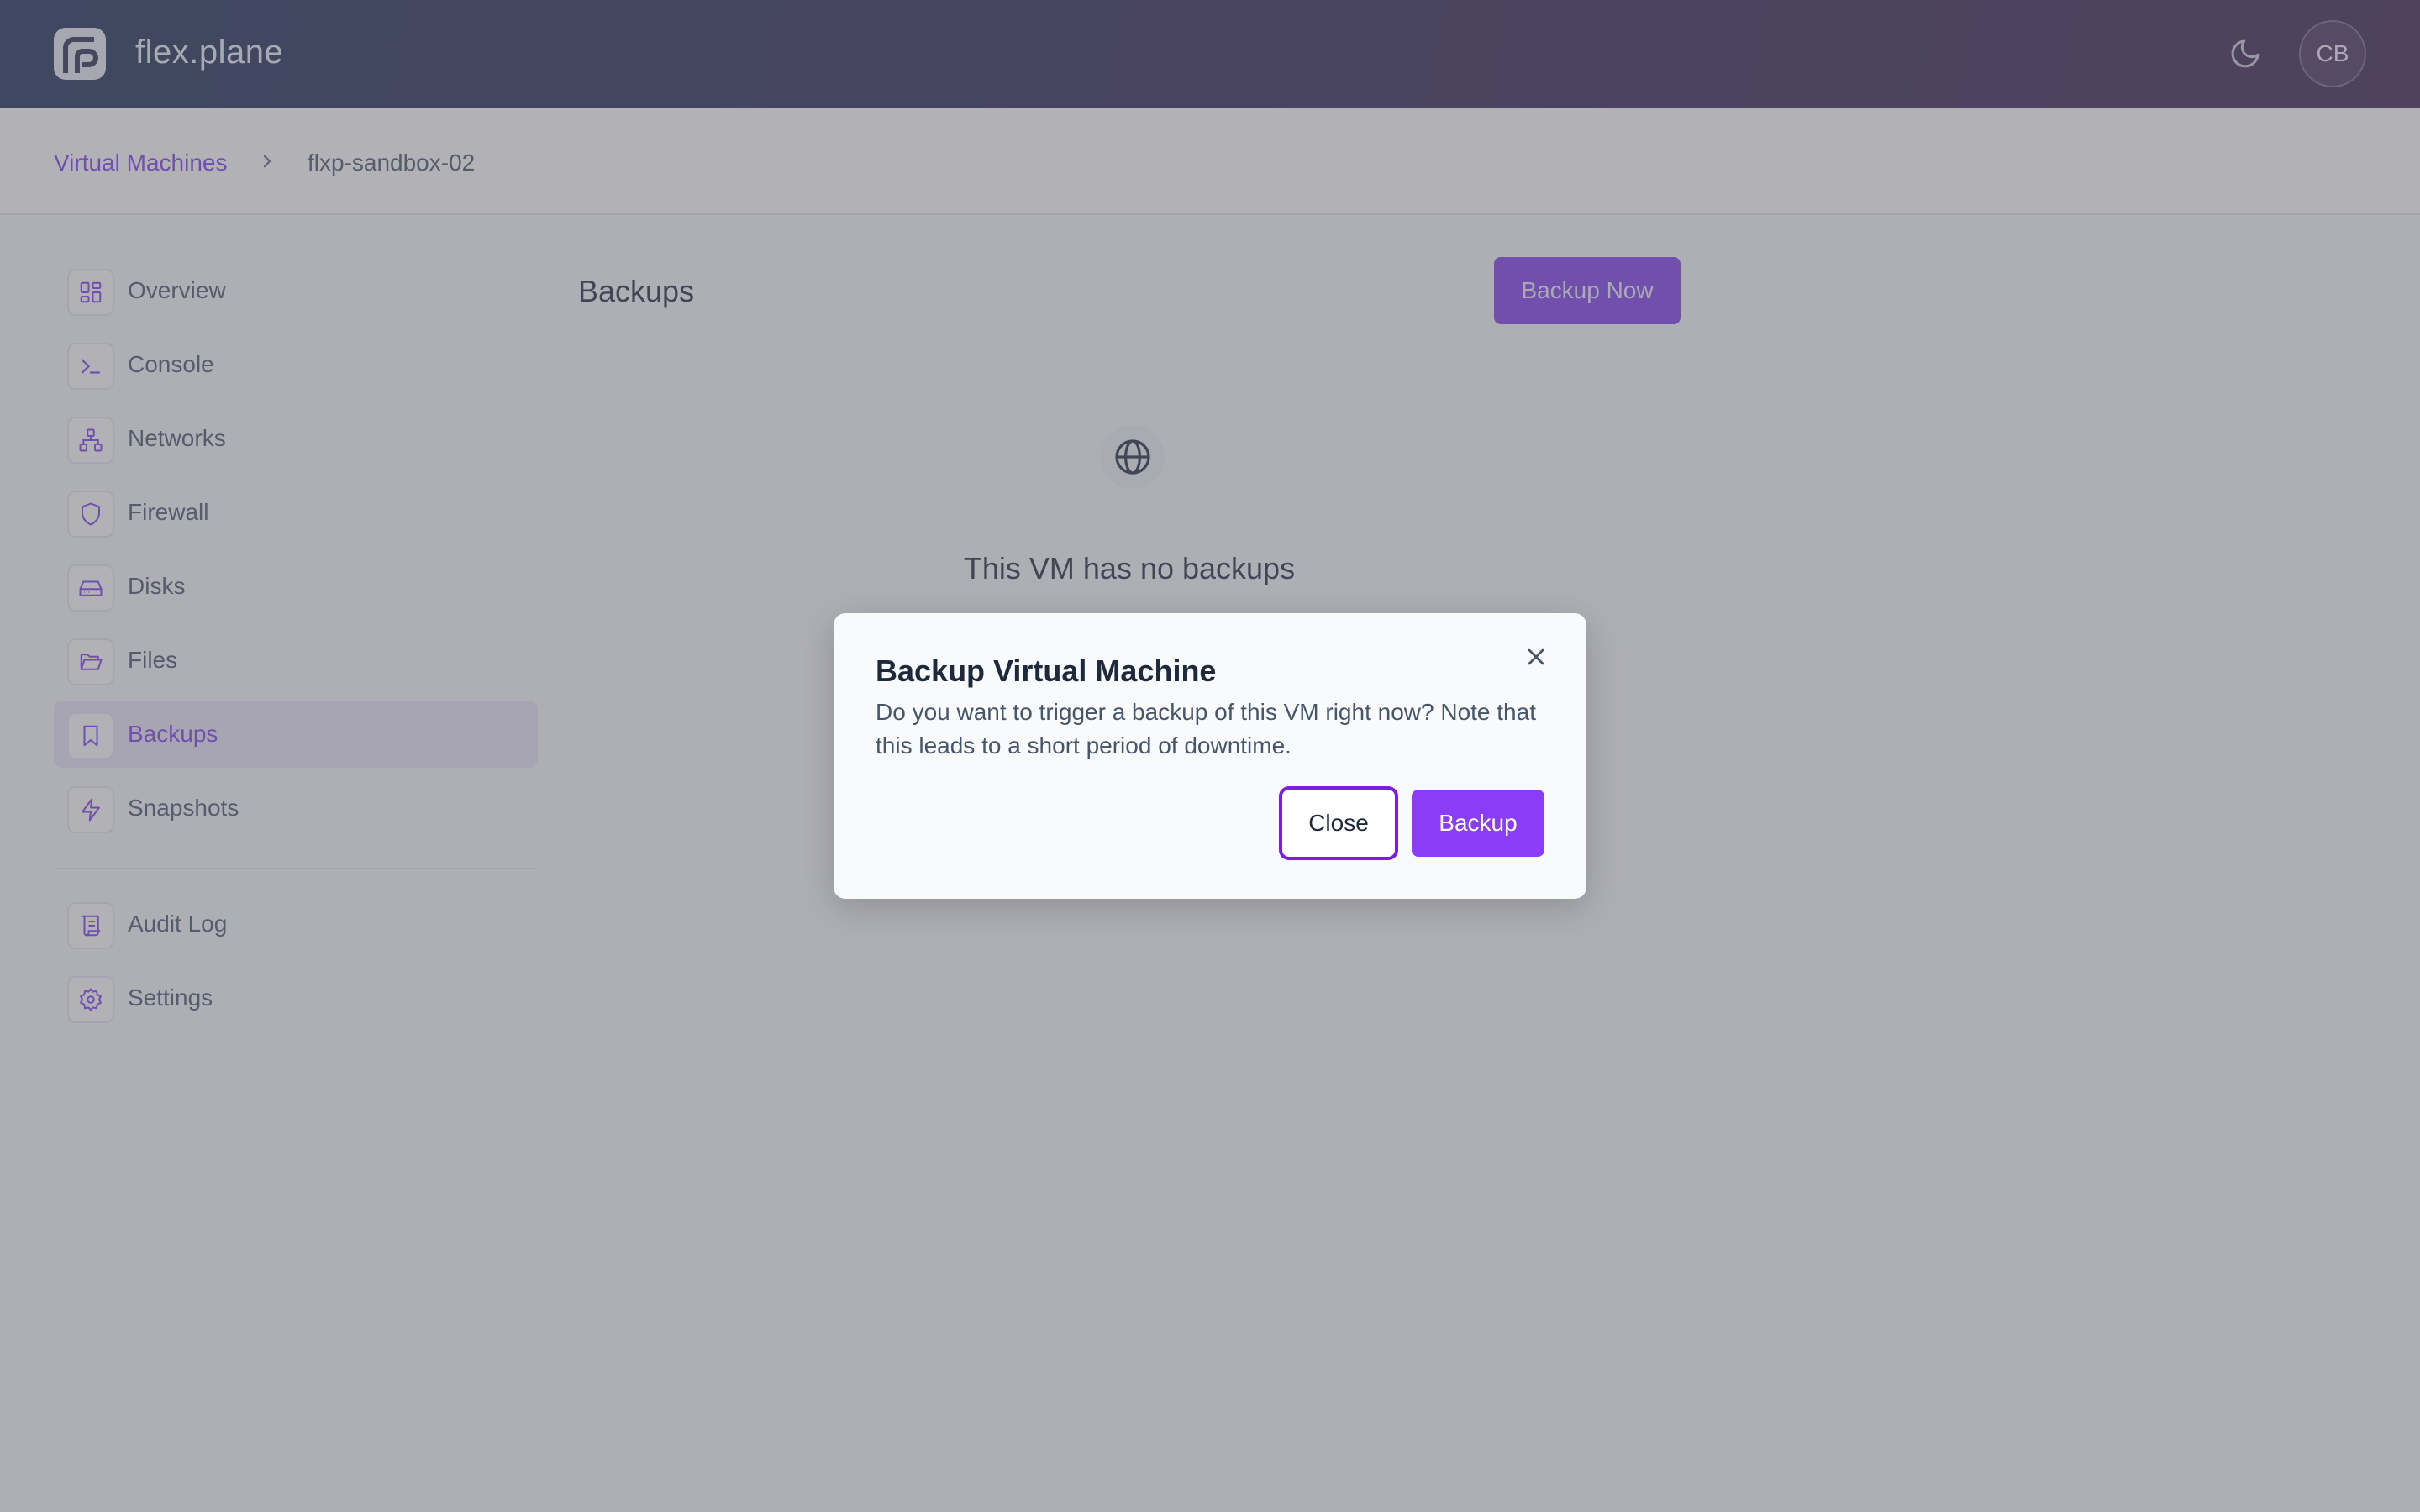 Image resolution: width=2420 pixels, height=1512 pixels. I want to click on confirm-backup-button: Backup, so click(1478, 823).